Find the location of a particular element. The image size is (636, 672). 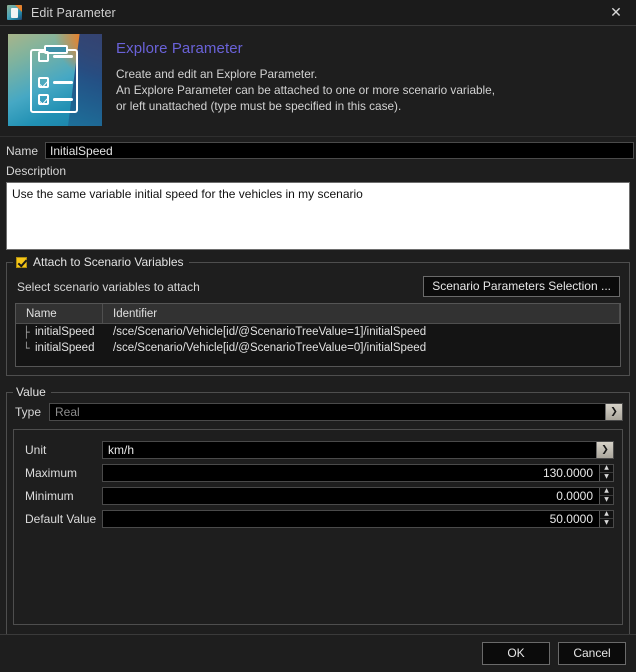

attach-group-title-row: Attach to Scenario Variables is located at coordinates (101, 262).